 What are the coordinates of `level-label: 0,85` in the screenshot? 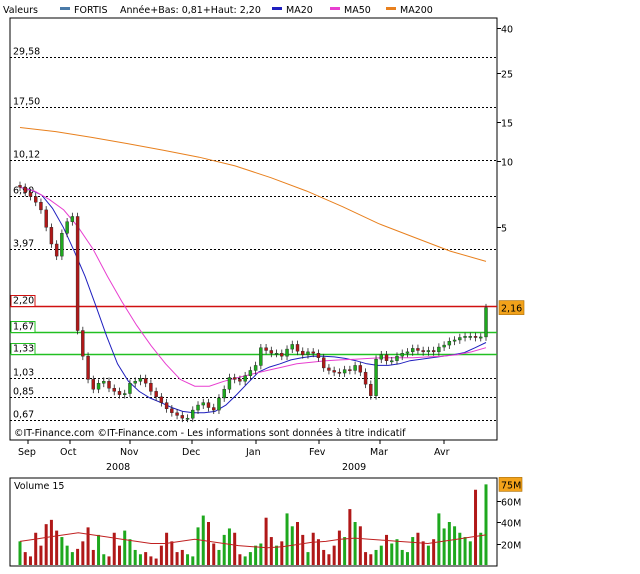 It's located at (23, 392).